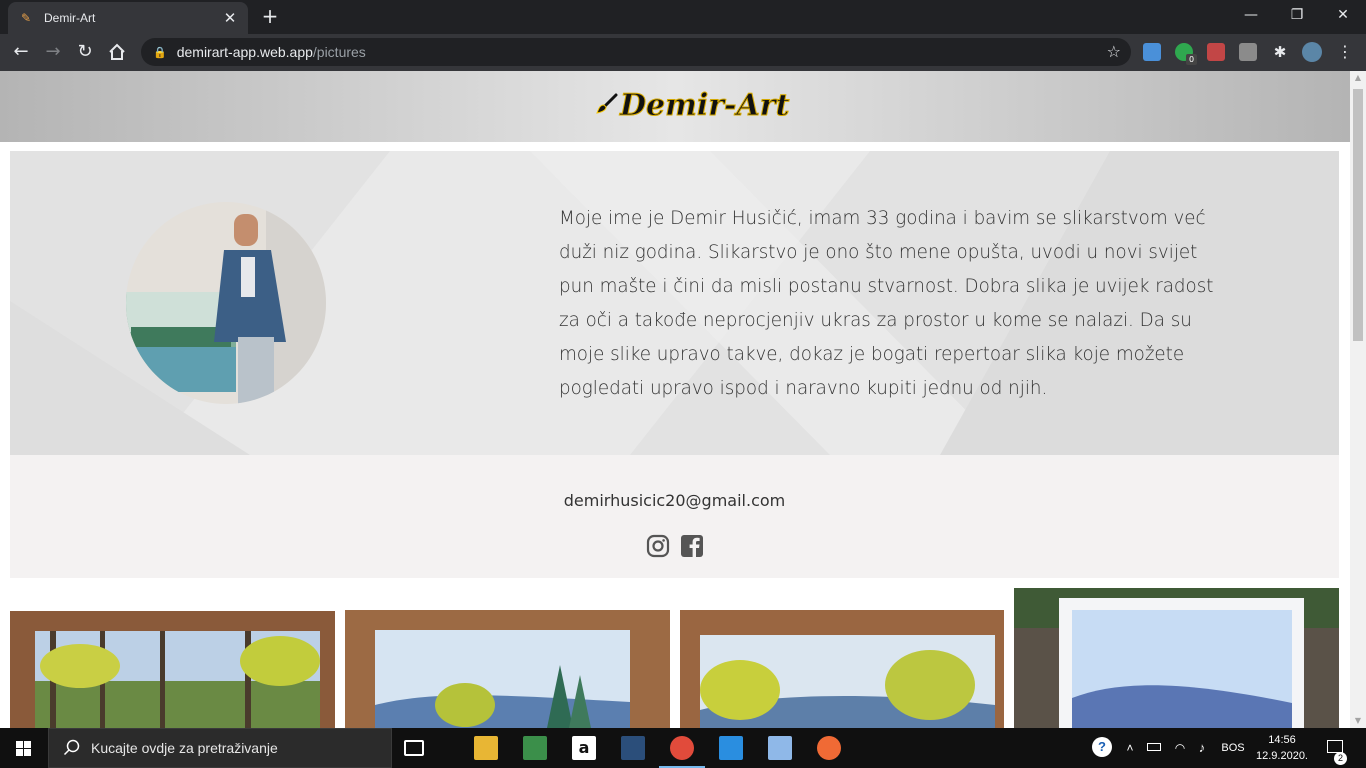 This screenshot has height=768, width=1366. I want to click on social-links, so click(675, 546).